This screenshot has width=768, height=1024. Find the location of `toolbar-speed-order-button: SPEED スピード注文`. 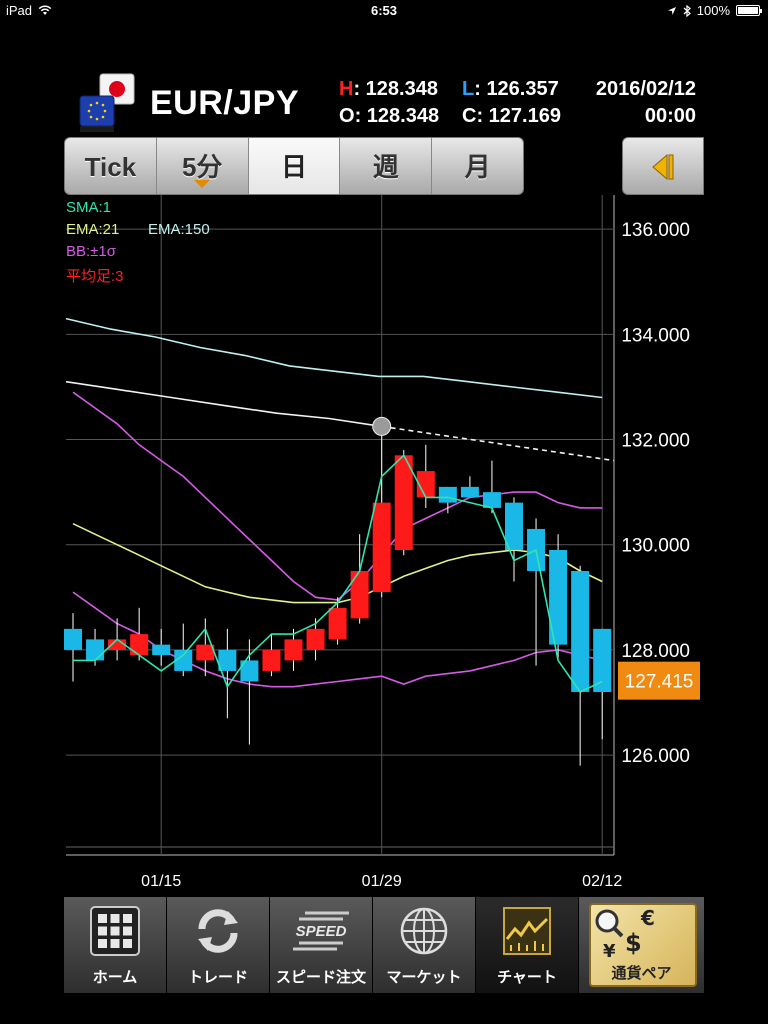

toolbar-speed-order-button: SPEED スピード注文 is located at coordinates (321, 945).